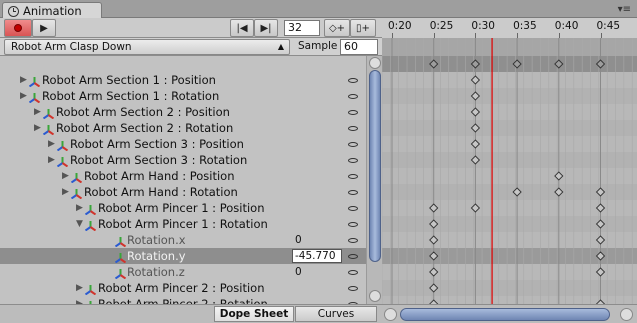 The image size is (637, 323). I want to click on scroll-down-button, so click(375, 296).